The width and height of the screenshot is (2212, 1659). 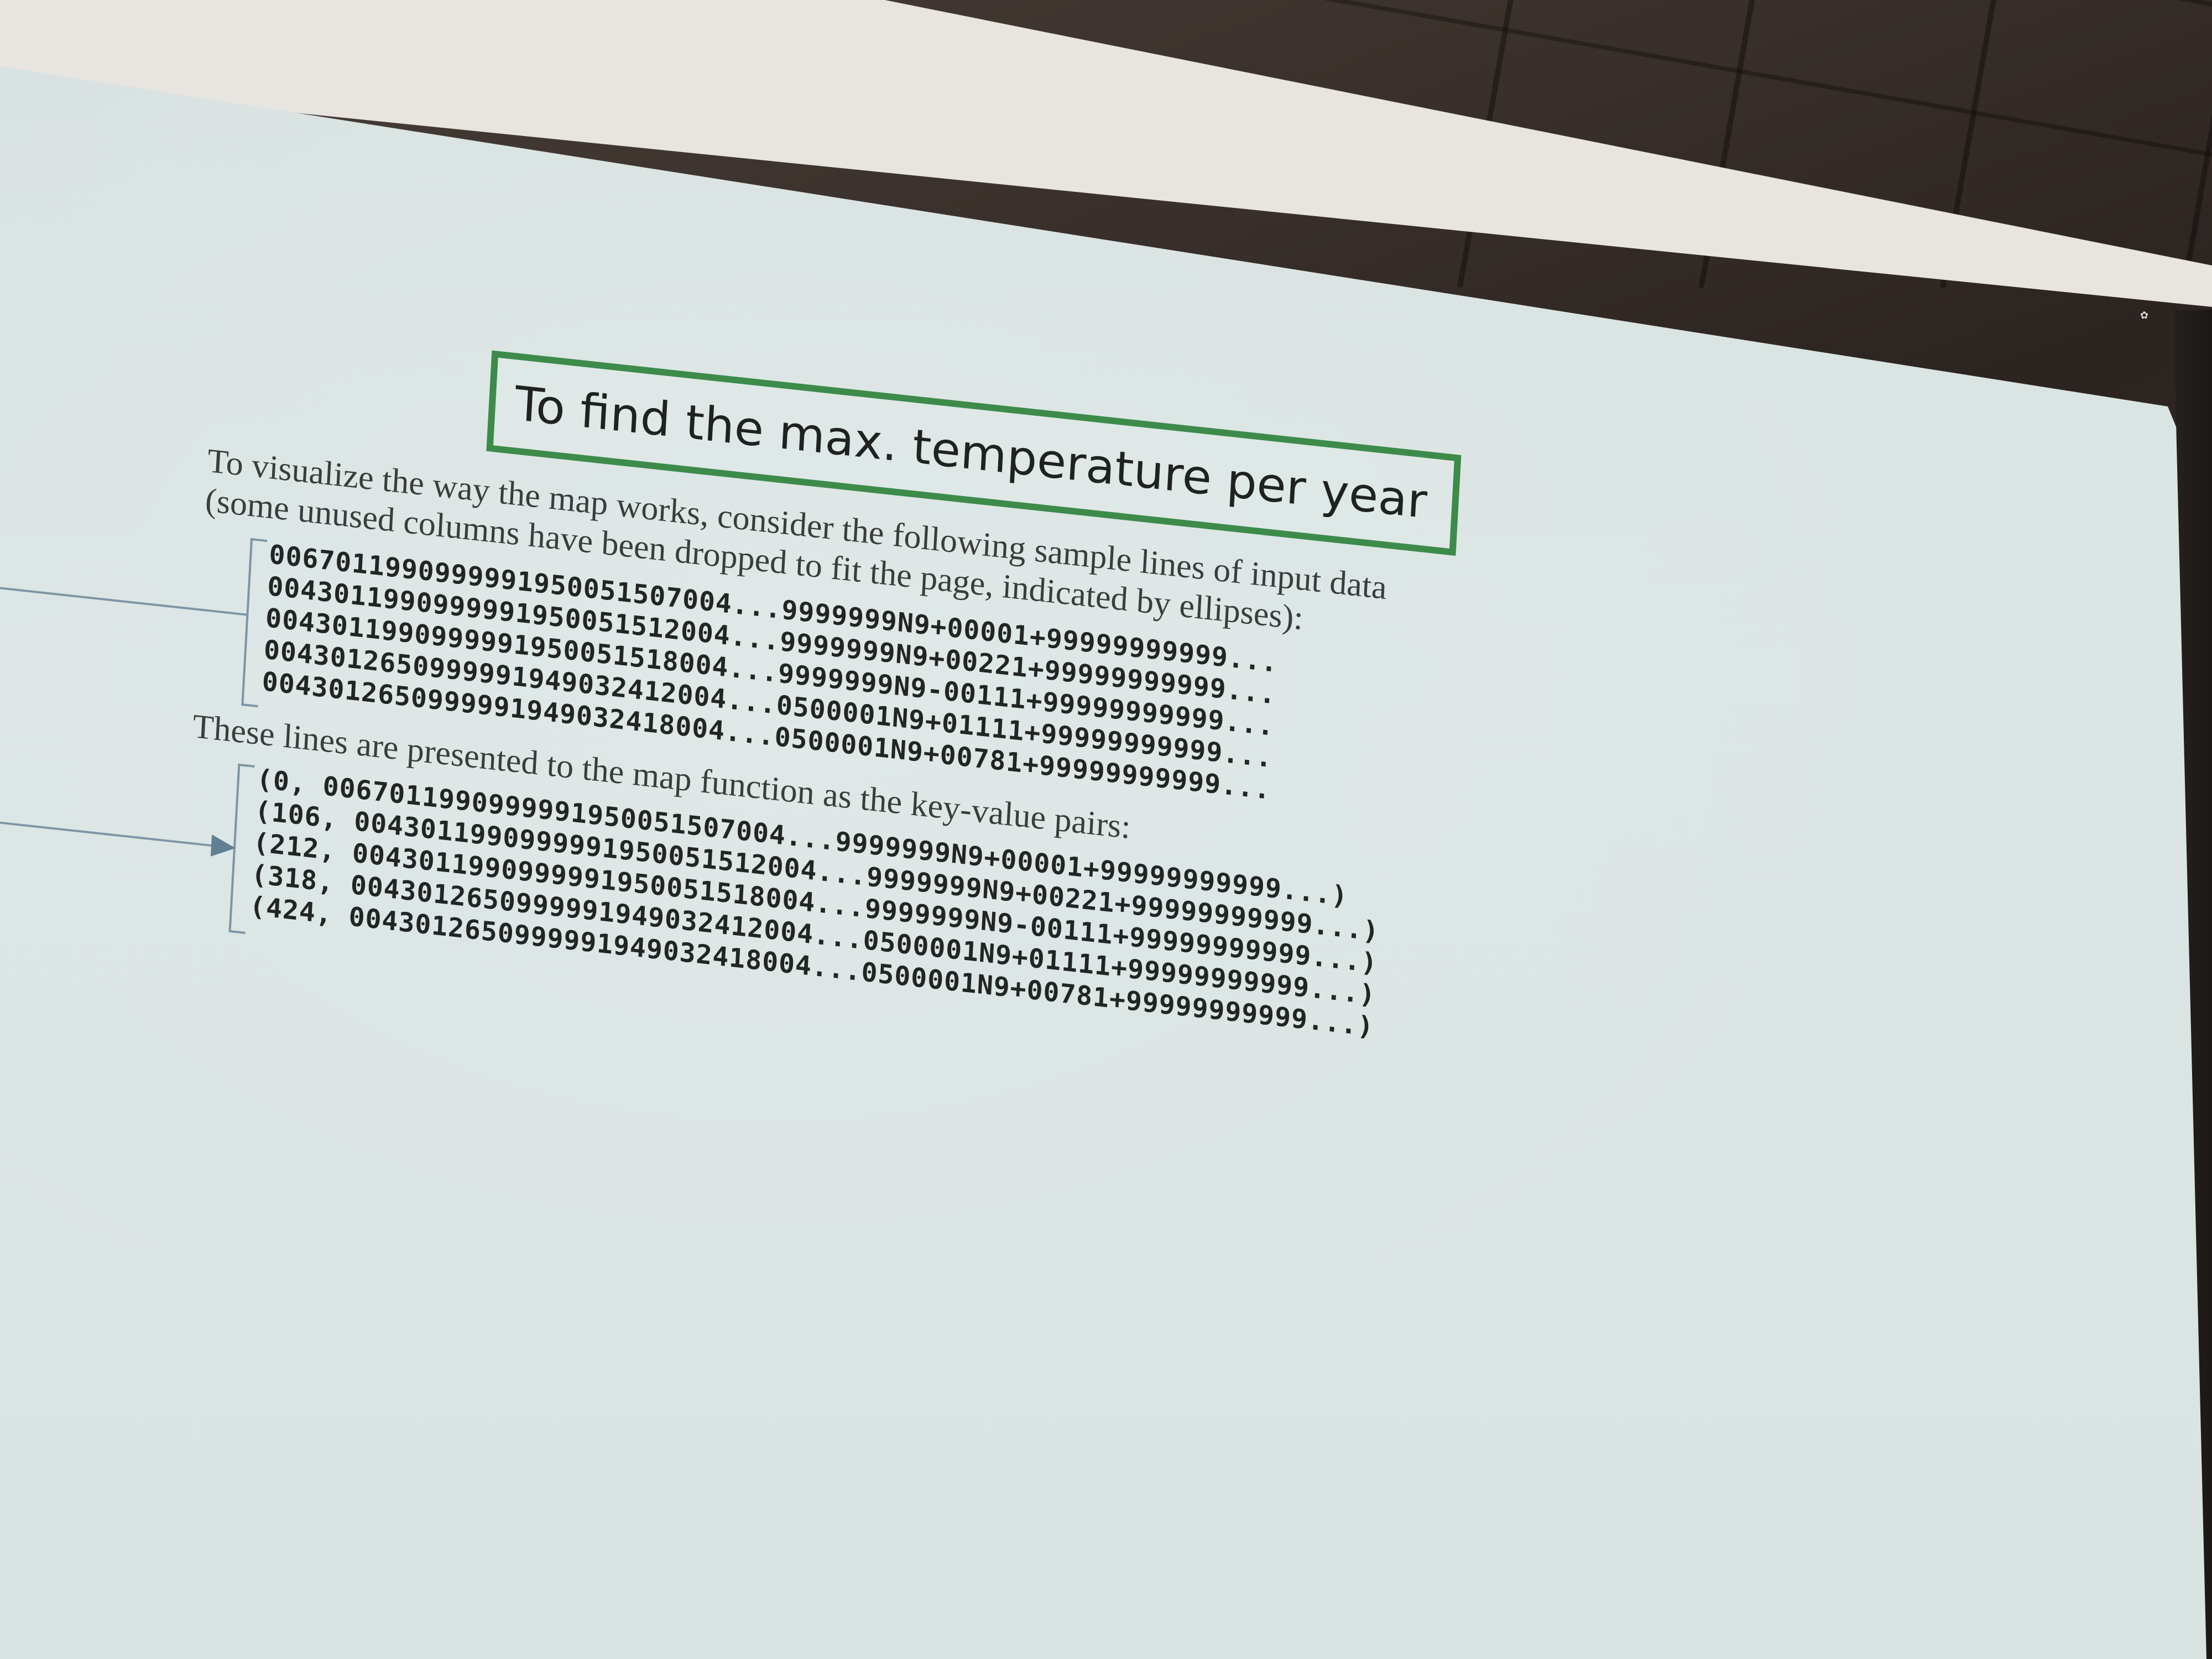 I want to click on arrow-right-icon, so click(x=224, y=847).